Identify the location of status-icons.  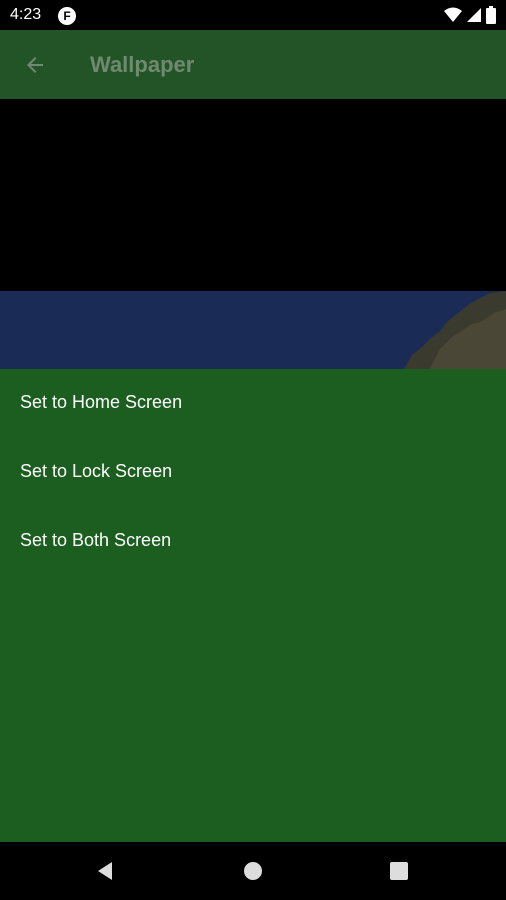
(470, 15).